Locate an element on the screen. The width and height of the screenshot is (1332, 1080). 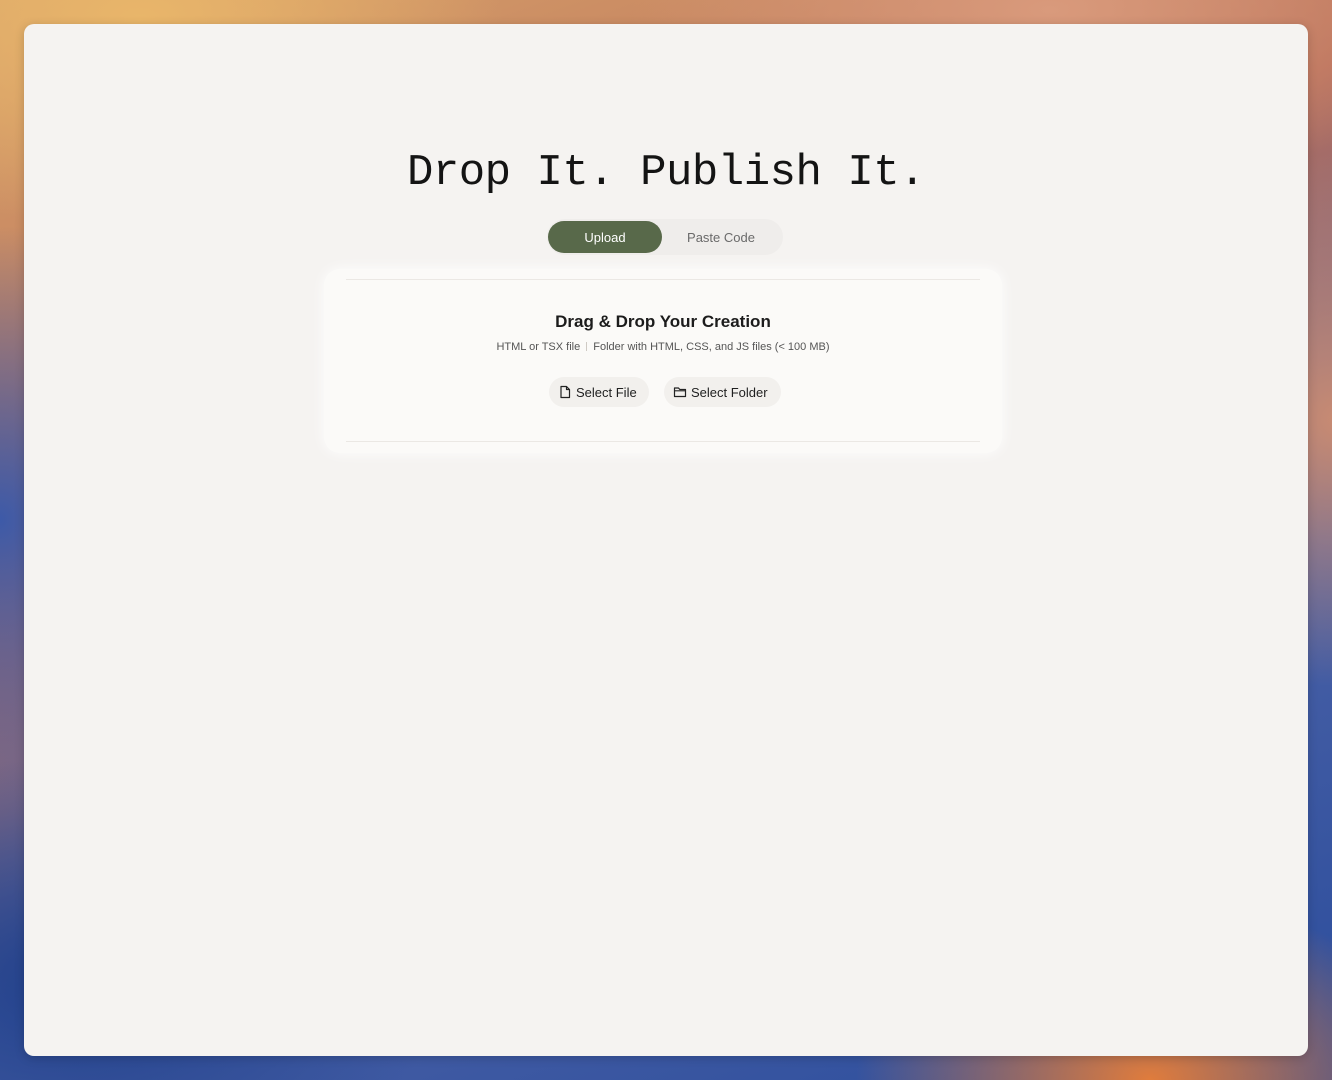
select-folder-label: Select Folder is located at coordinates (729, 392).